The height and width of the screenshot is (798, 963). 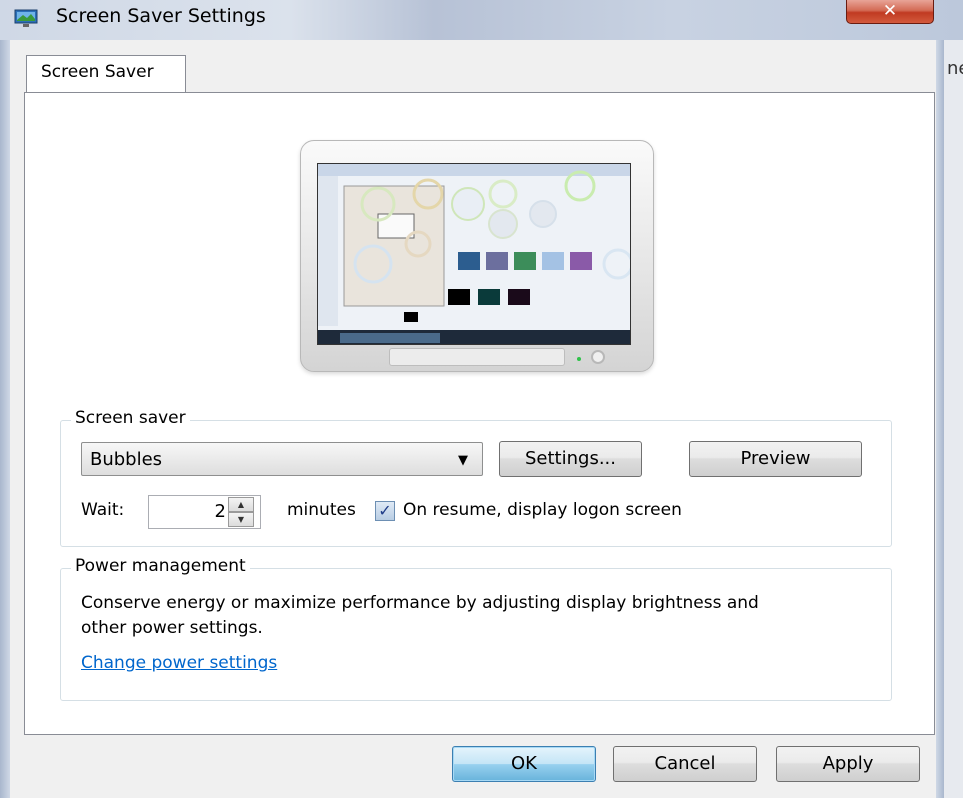 I want to click on selected-value: Bubbles, so click(x=126, y=459).